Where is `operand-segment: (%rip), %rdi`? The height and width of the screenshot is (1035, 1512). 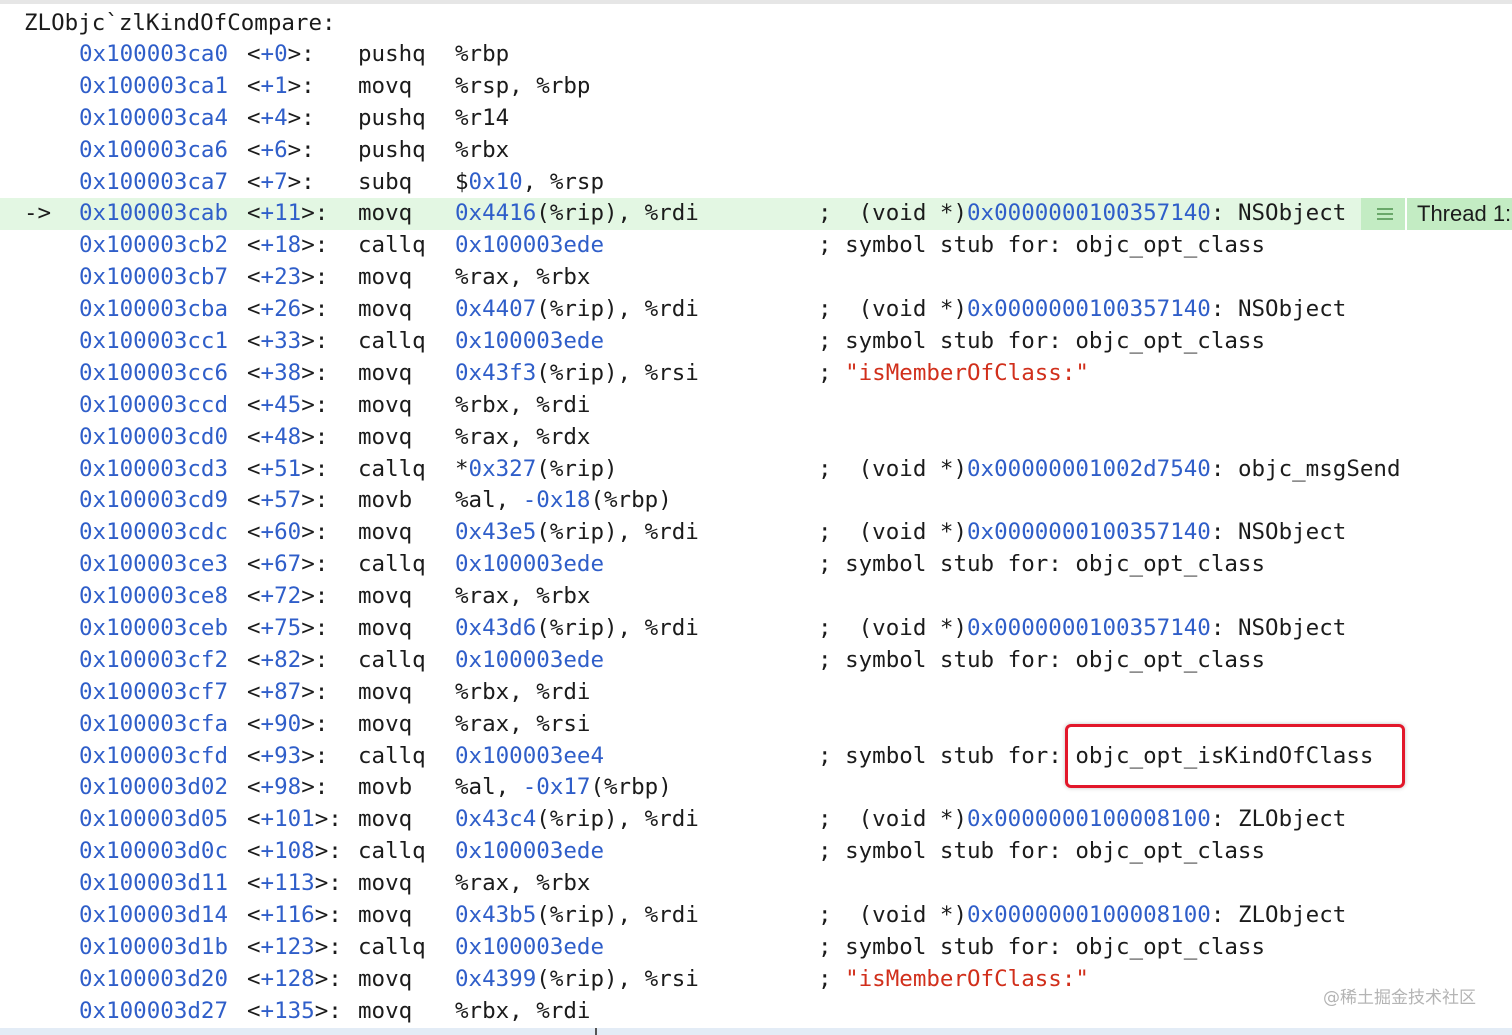
operand-segment: (%rip), %rdi is located at coordinates (617, 213).